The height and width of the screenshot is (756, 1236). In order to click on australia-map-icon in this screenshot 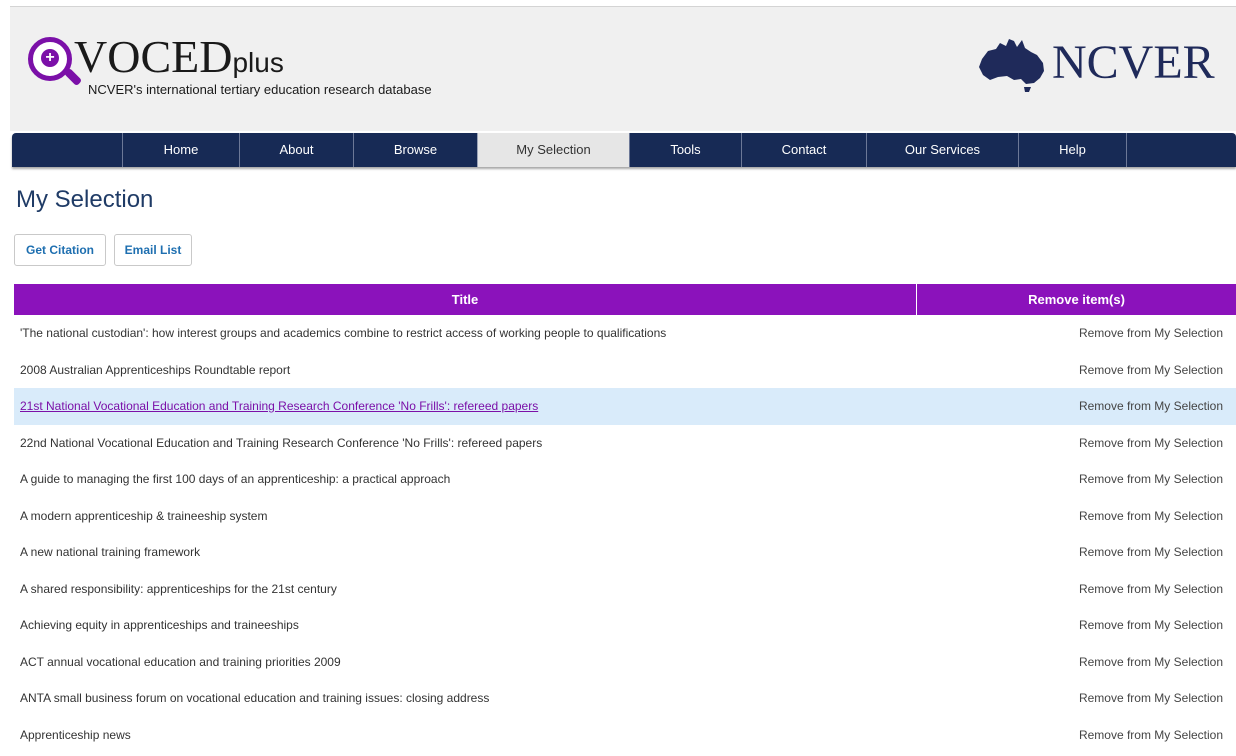, I will do `click(1011, 65)`.